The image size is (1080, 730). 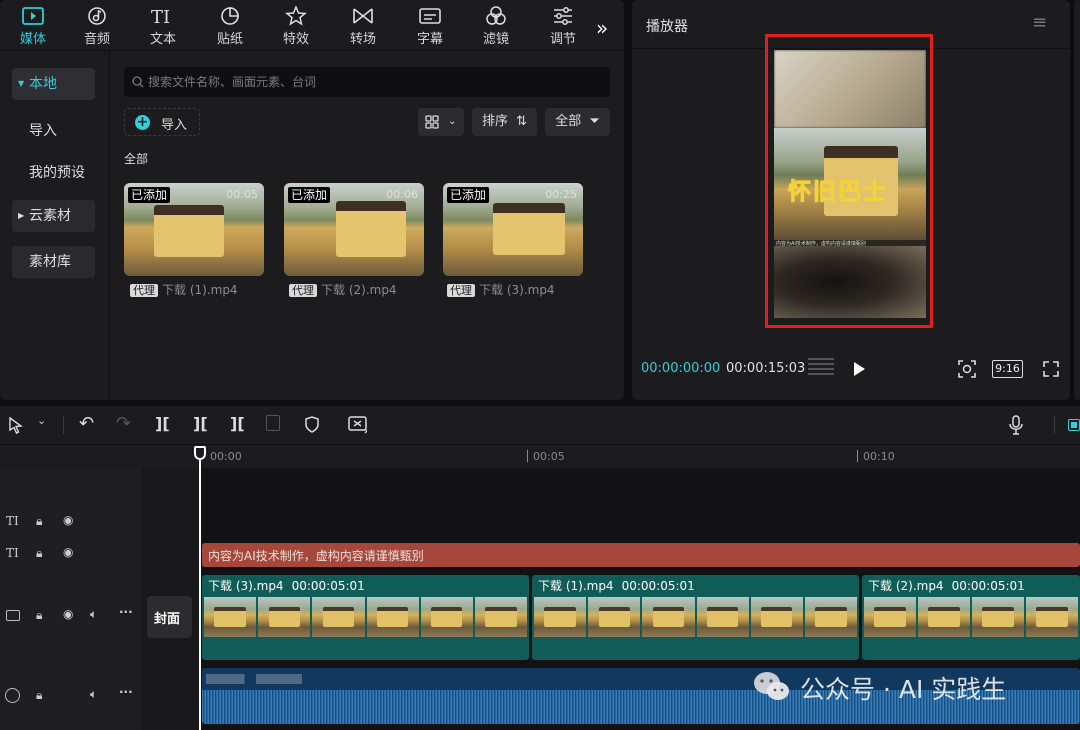 I want to click on clip-label: 下载 (1).mp4 00:00:05:01, so click(x=616, y=585).